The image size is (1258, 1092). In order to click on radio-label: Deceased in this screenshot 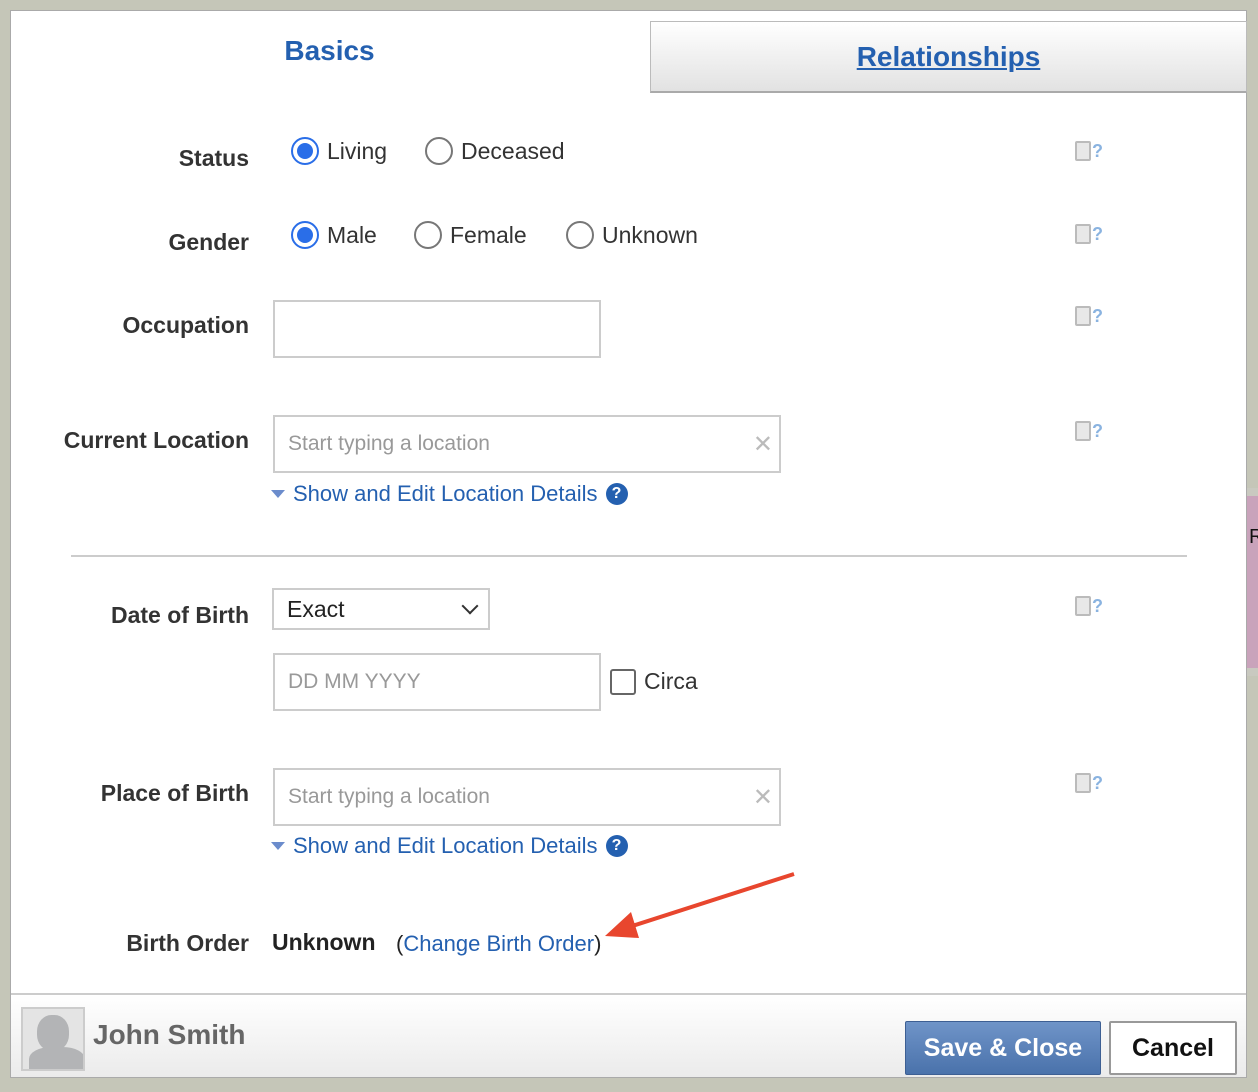, I will do `click(513, 150)`.